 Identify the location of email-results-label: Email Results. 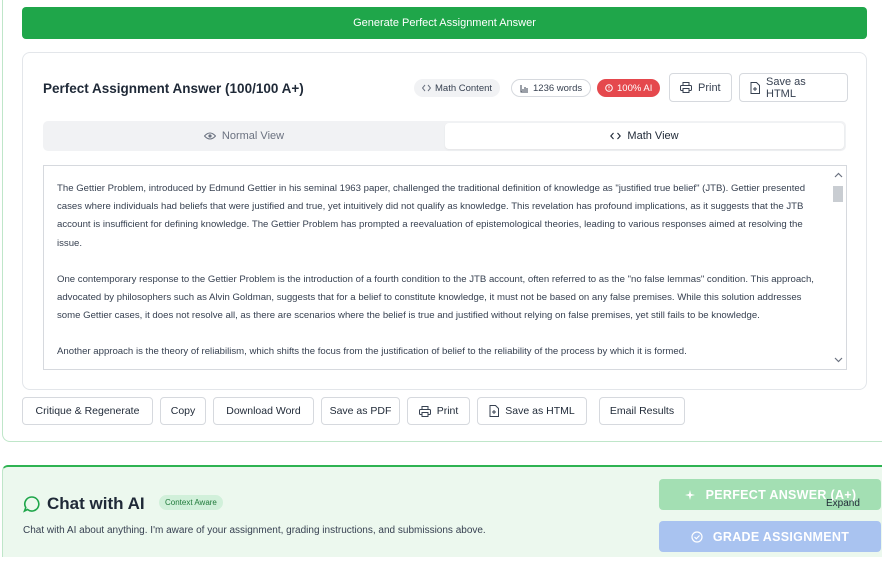
(642, 411).